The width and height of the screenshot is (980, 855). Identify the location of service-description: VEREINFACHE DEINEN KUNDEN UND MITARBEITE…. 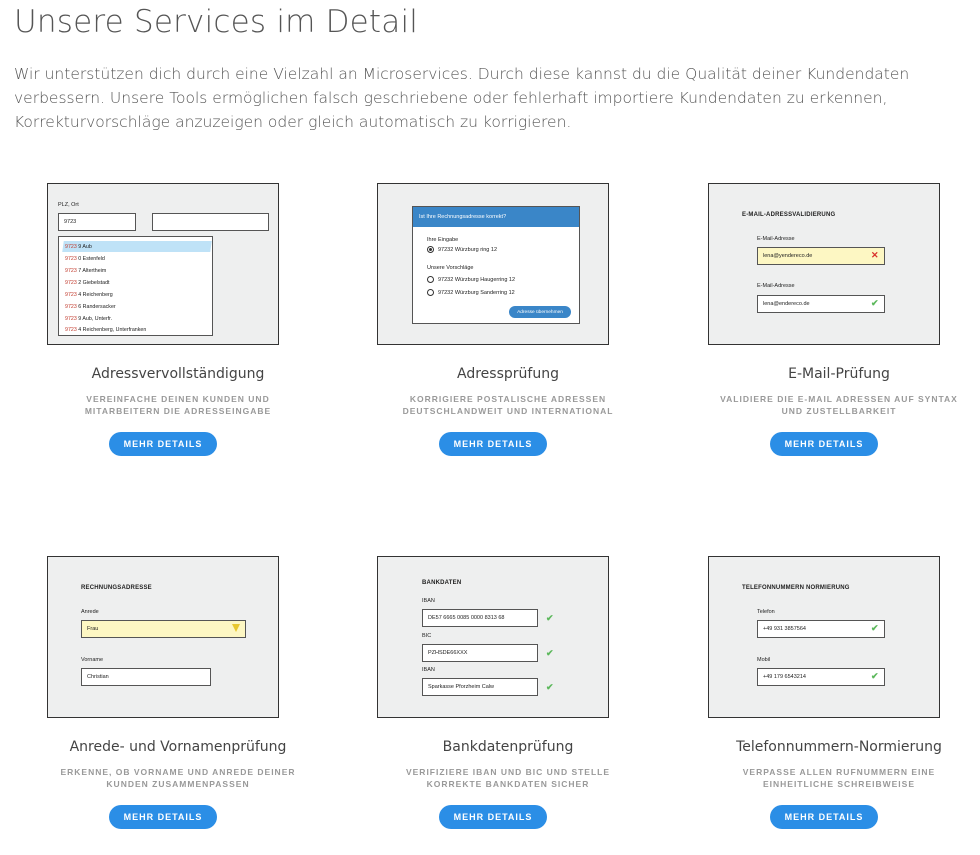
(178, 405).